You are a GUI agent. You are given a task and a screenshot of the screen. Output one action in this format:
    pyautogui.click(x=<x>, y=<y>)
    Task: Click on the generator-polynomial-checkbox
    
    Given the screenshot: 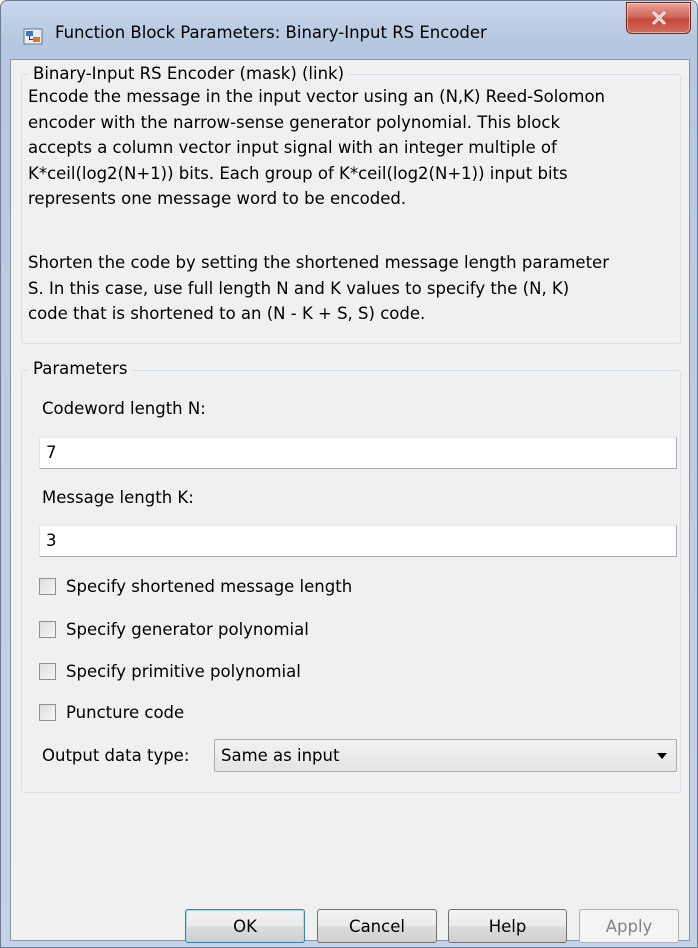 What is the action you would take?
    pyautogui.click(x=47, y=629)
    